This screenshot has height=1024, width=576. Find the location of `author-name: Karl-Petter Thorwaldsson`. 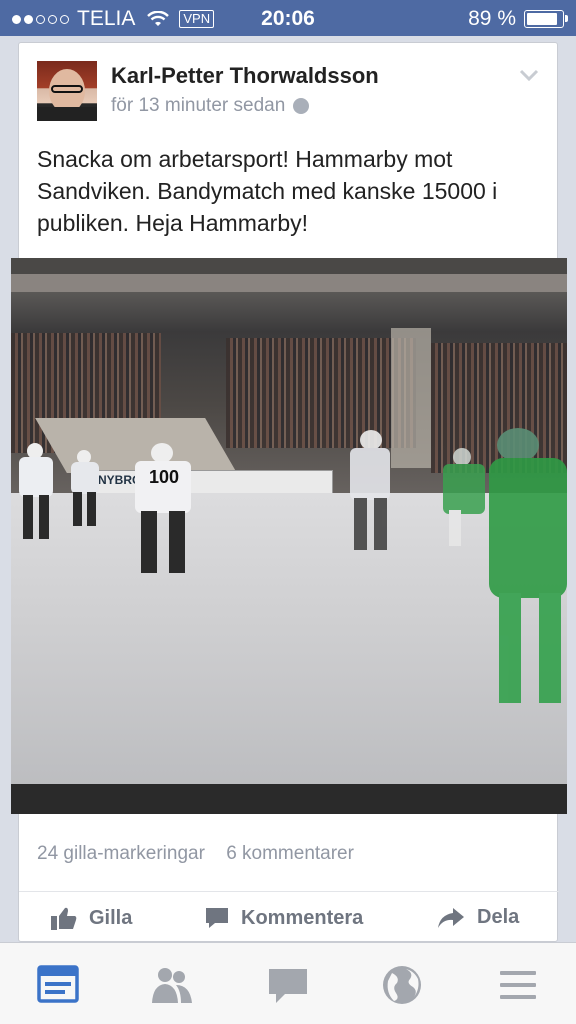

author-name: Karl-Petter Thorwaldsson is located at coordinates (245, 76).